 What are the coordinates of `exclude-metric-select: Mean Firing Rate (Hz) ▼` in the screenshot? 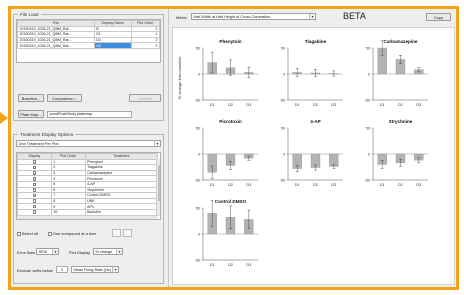 It's located at (95, 269).